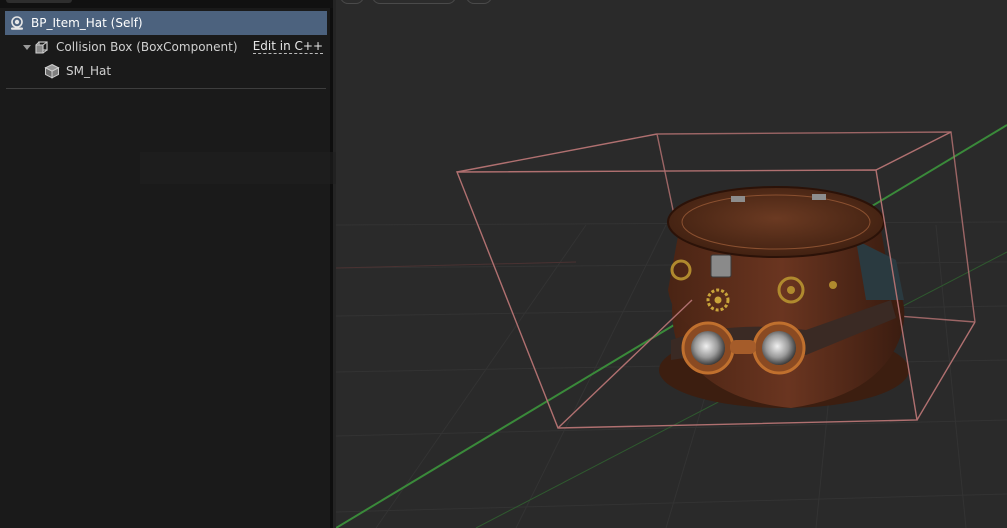  Describe the element at coordinates (87, 23) in the screenshot. I see `tree-row-root-label: BP_Item_Hat (Self)` at that location.